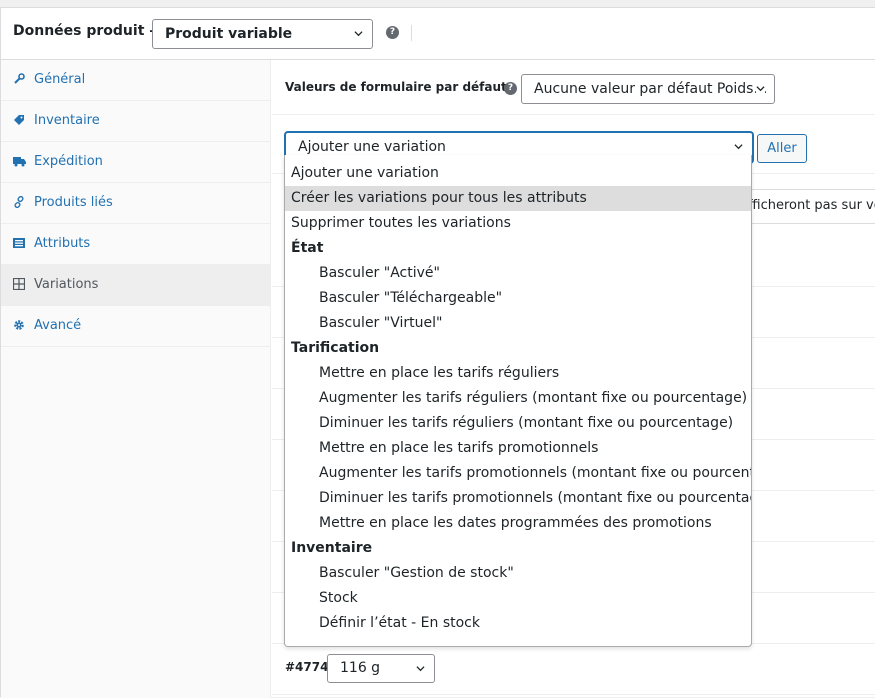 Image resolution: width=875 pixels, height=698 pixels. I want to click on tab-general: Général, so click(136, 80).